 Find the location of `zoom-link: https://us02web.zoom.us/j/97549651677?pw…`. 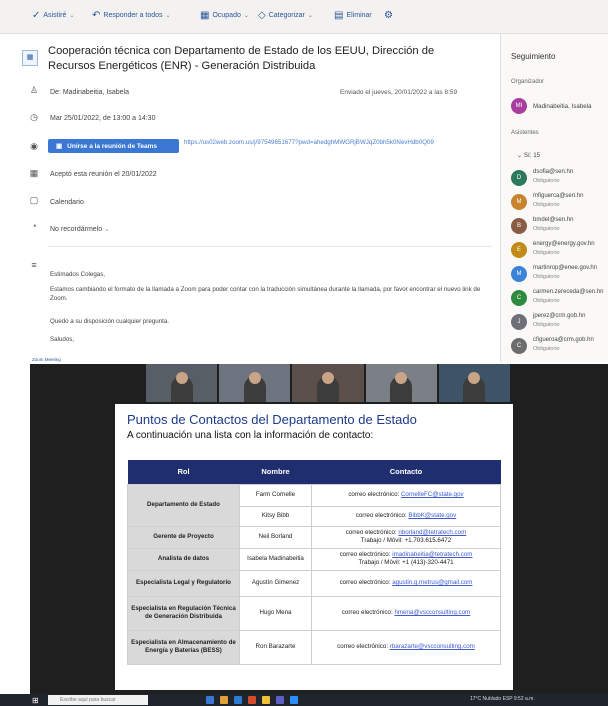

zoom-link: https://us02web.zoom.us/j/97549651677?pw… is located at coordinates (339, 142).